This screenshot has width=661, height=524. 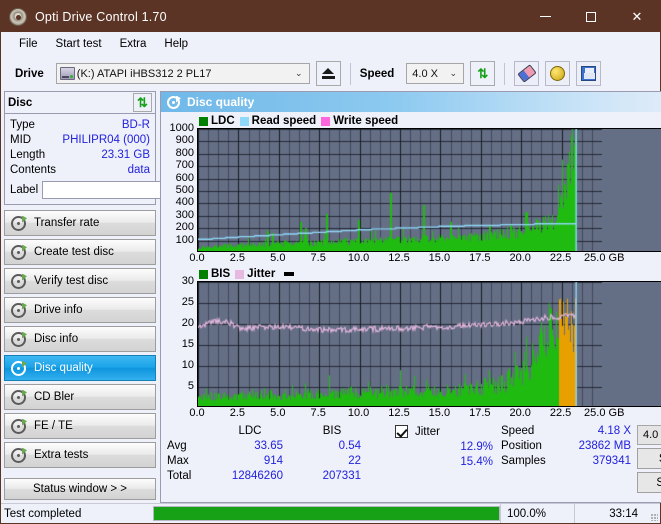 What do you see at coordinates (400, 344) in the screenshot?
I see `bis-canvas` at bounding box center [400, 344].